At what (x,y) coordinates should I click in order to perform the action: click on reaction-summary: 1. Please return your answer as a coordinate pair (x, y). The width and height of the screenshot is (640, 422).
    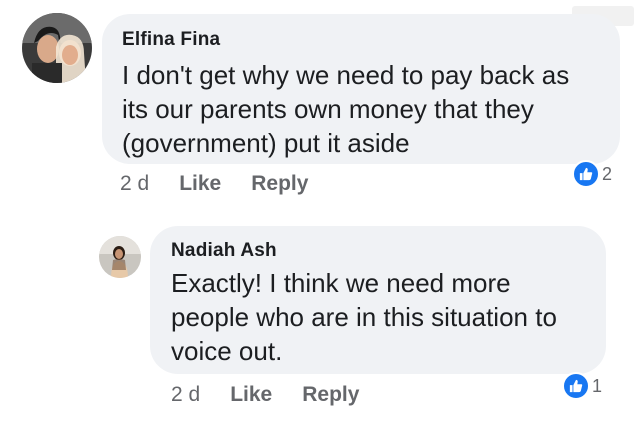
    Looking at the image, I should click on (582, 386).